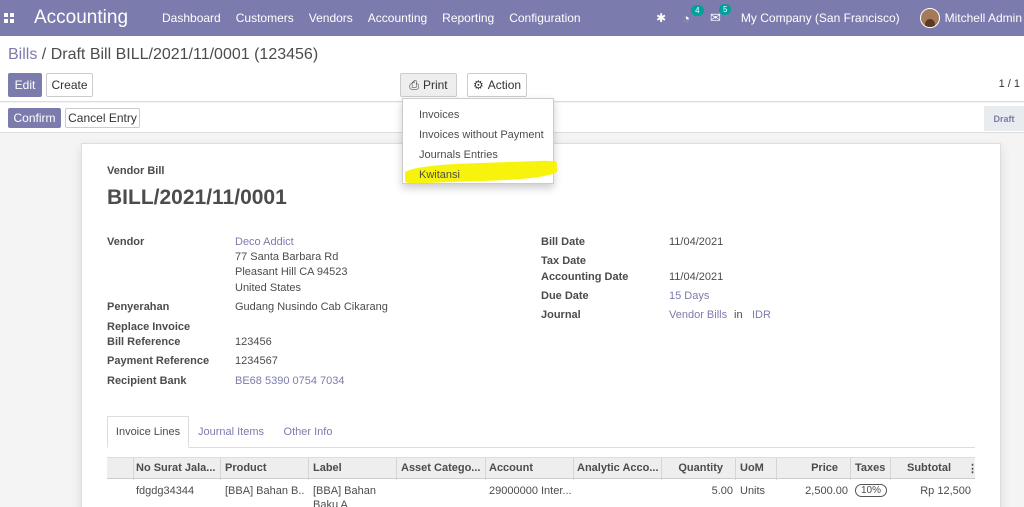 Image resolution: width=1024 pixels, height=507 pixels. I want to click on cell-label-line1: [BBA] Bahan, so click(344, 491).